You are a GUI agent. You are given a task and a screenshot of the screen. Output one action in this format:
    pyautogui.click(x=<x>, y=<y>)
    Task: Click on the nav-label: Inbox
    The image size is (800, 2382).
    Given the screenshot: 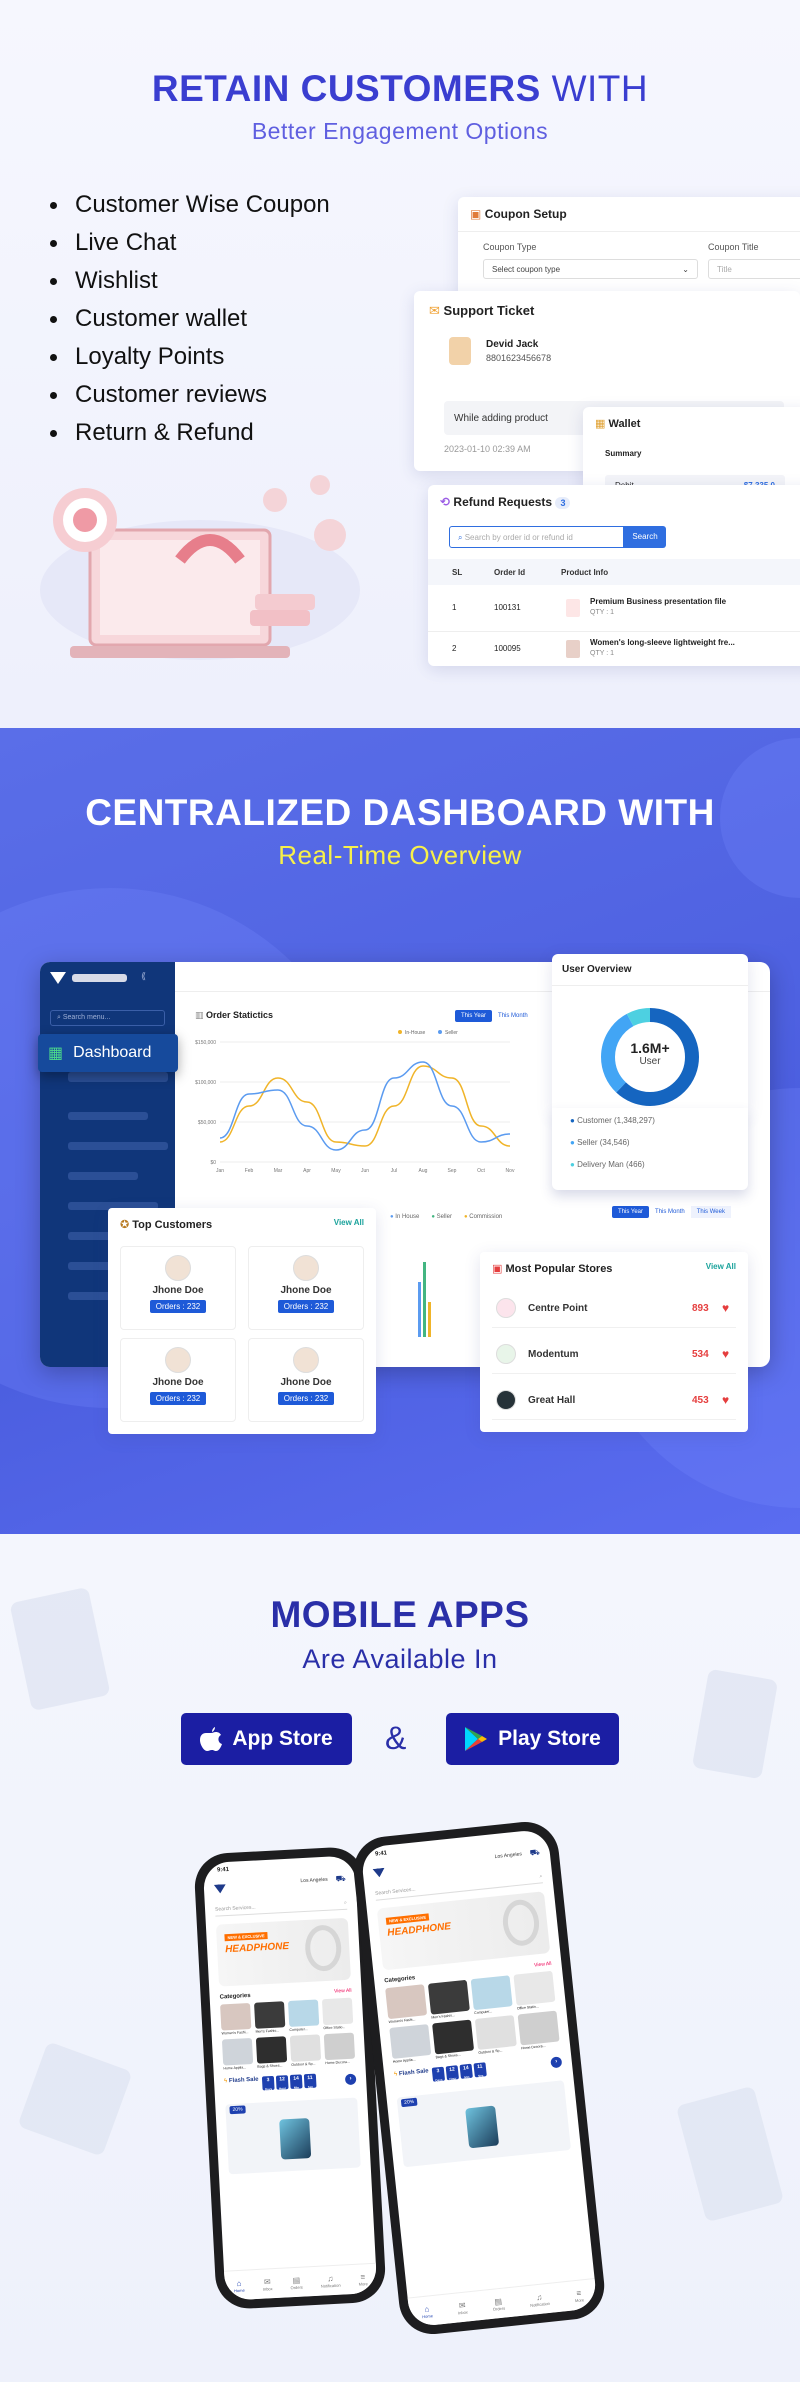 What is the action you would take?
    pyautogui.click(x=267, y=2288)
    